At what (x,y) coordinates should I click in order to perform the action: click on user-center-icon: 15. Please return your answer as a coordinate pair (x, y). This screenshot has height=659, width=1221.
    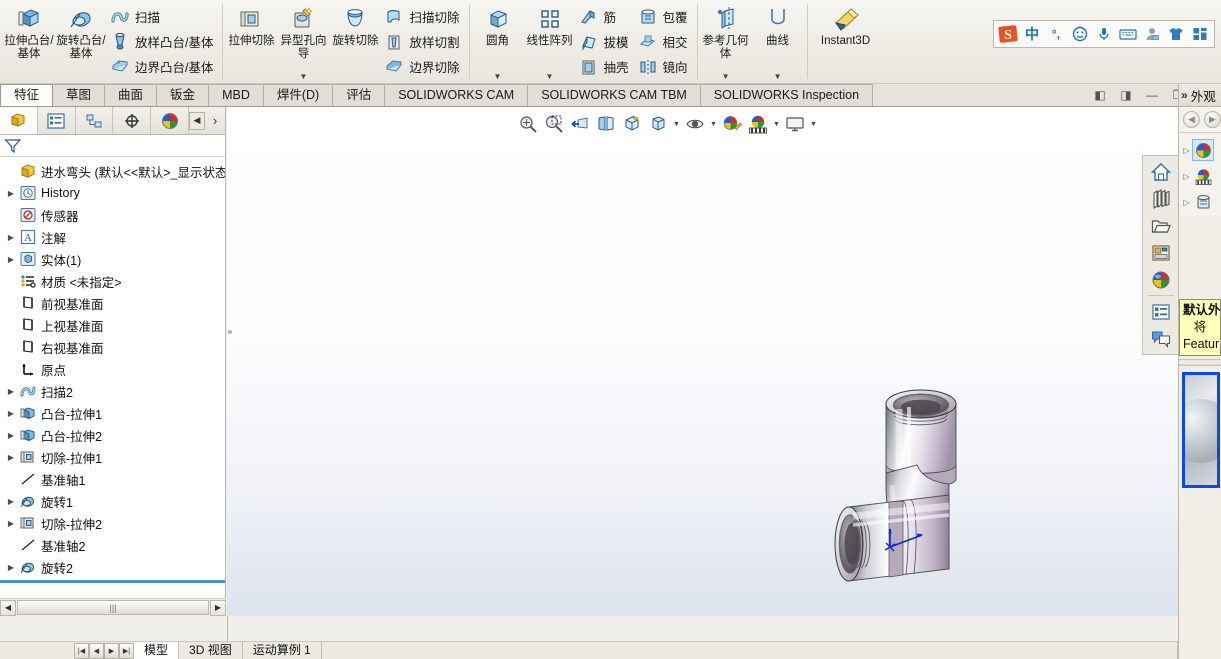
    Looking at the image, I should click on (1152, 34).